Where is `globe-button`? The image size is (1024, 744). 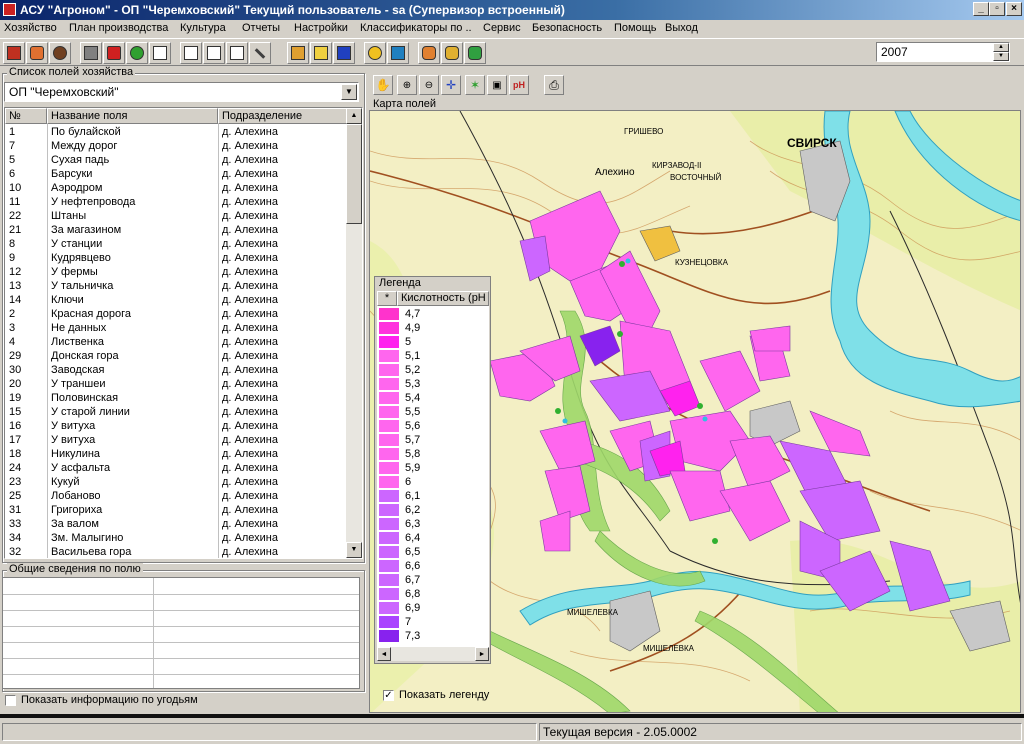 globe-button is located at coordinates (137, 53).